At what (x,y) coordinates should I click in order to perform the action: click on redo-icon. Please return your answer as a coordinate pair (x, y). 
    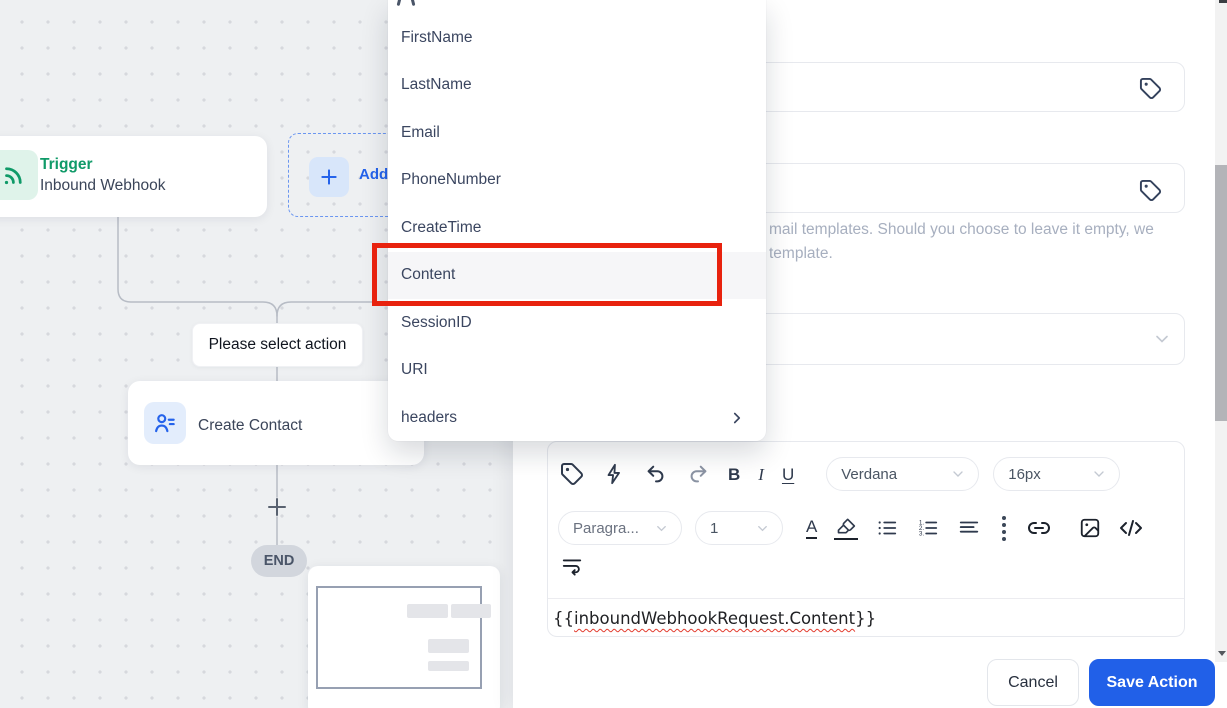
    Looking at the image, I should click on (698, 474).